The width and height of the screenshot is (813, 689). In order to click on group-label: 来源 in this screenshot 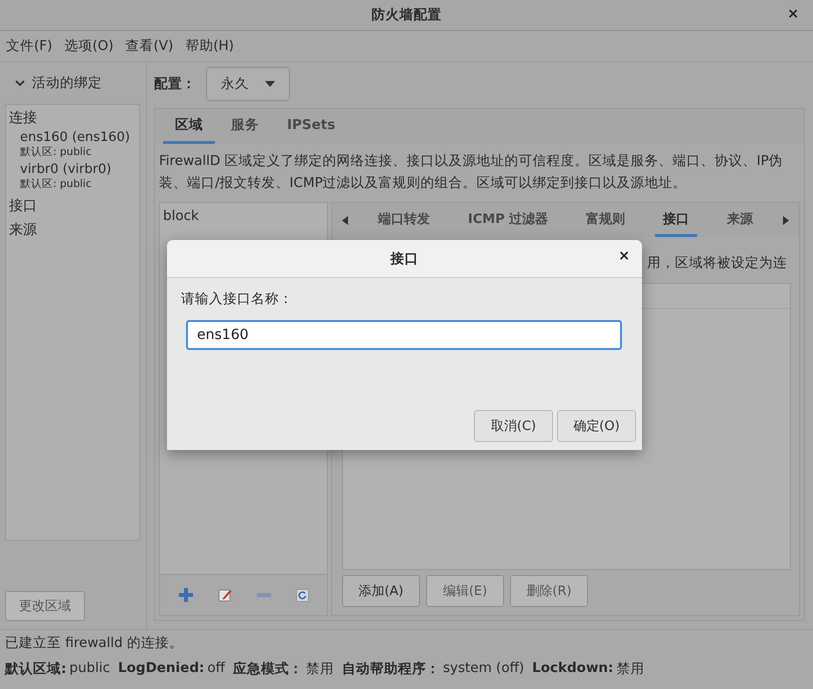, I will do `click(23, 230)`.